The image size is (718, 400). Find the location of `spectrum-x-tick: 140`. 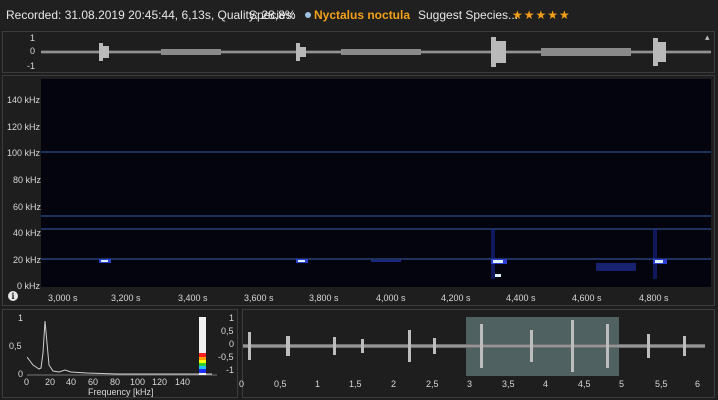

spectrum-x-tick: 140 is located at coordinates (183, 382).